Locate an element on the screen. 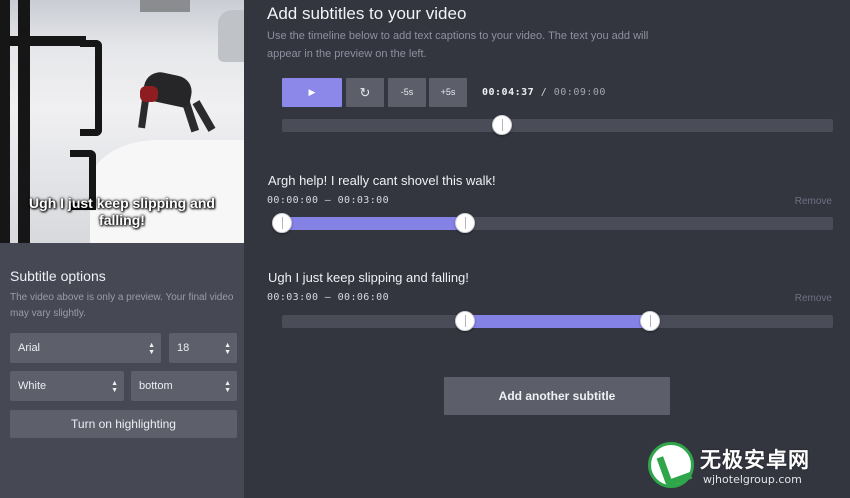 Image resolution: width=850 pixels, height=498 pixels. subtitle-2-timeline is located at coordinates (557, 321).